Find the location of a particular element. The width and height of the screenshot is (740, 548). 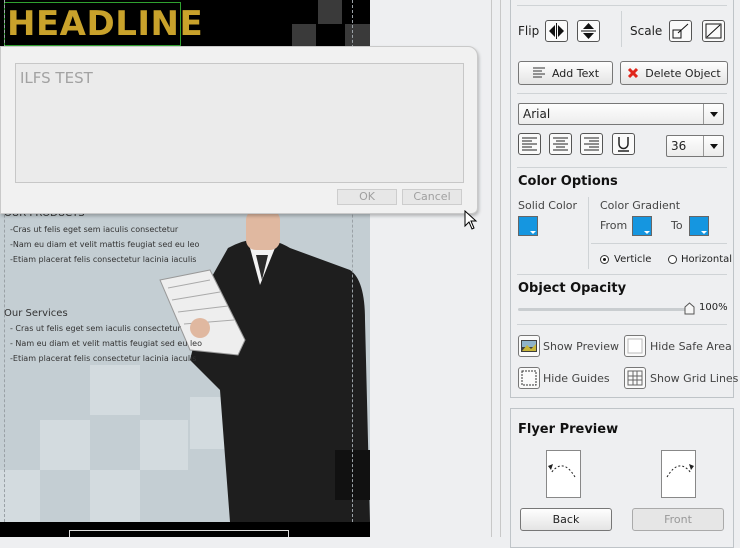

align-left-icon is located at coordinates (529, 144).